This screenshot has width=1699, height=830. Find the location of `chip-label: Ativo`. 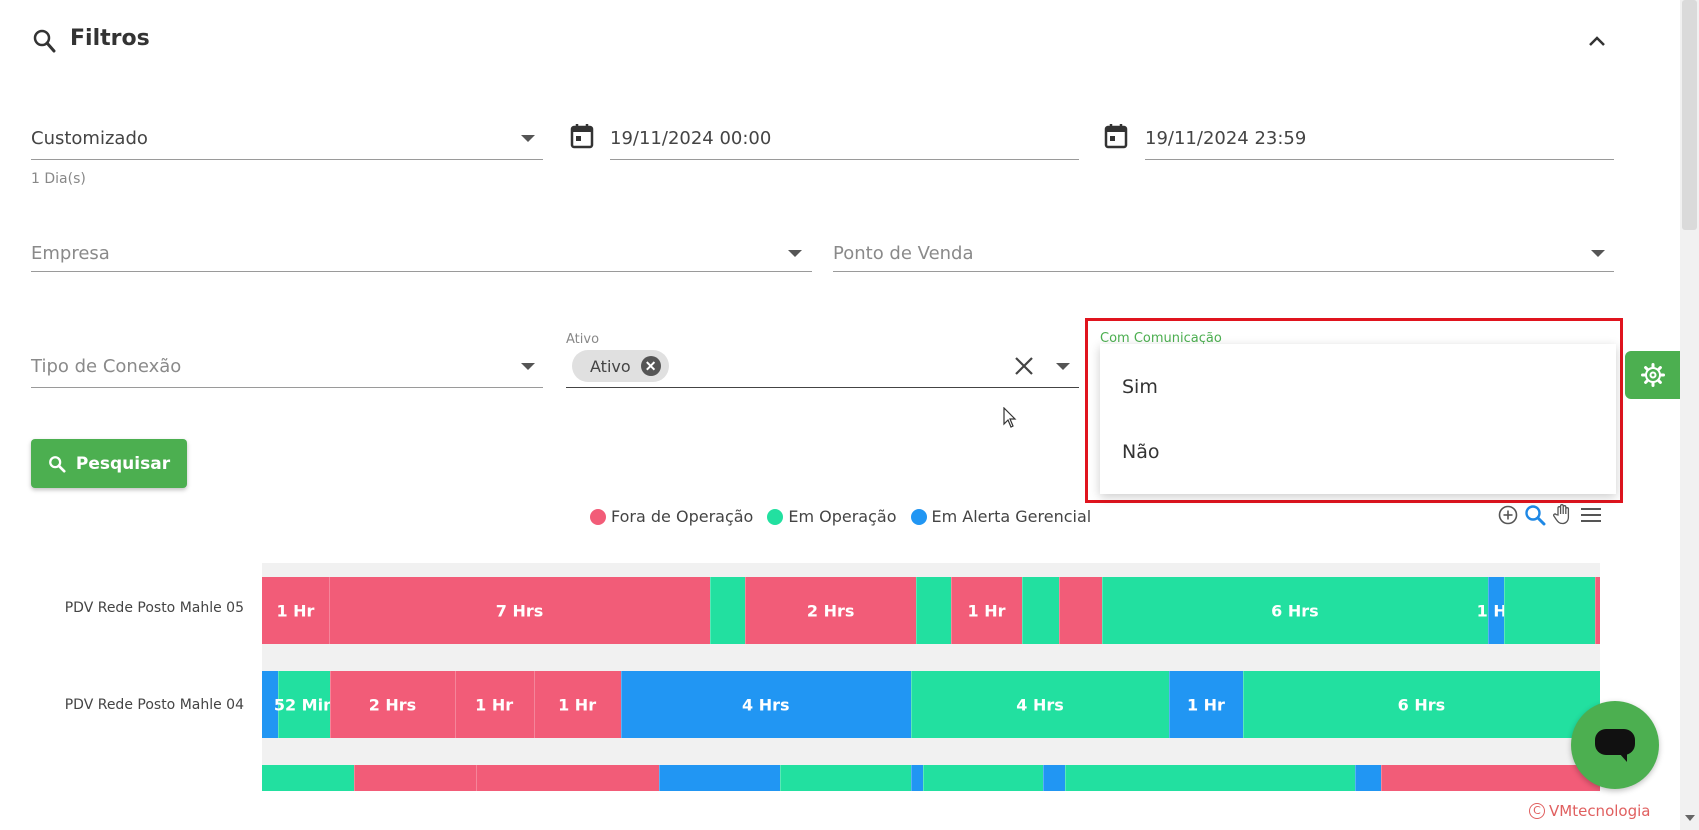

chip-label: Ativo is located at coordinates (610, 366).